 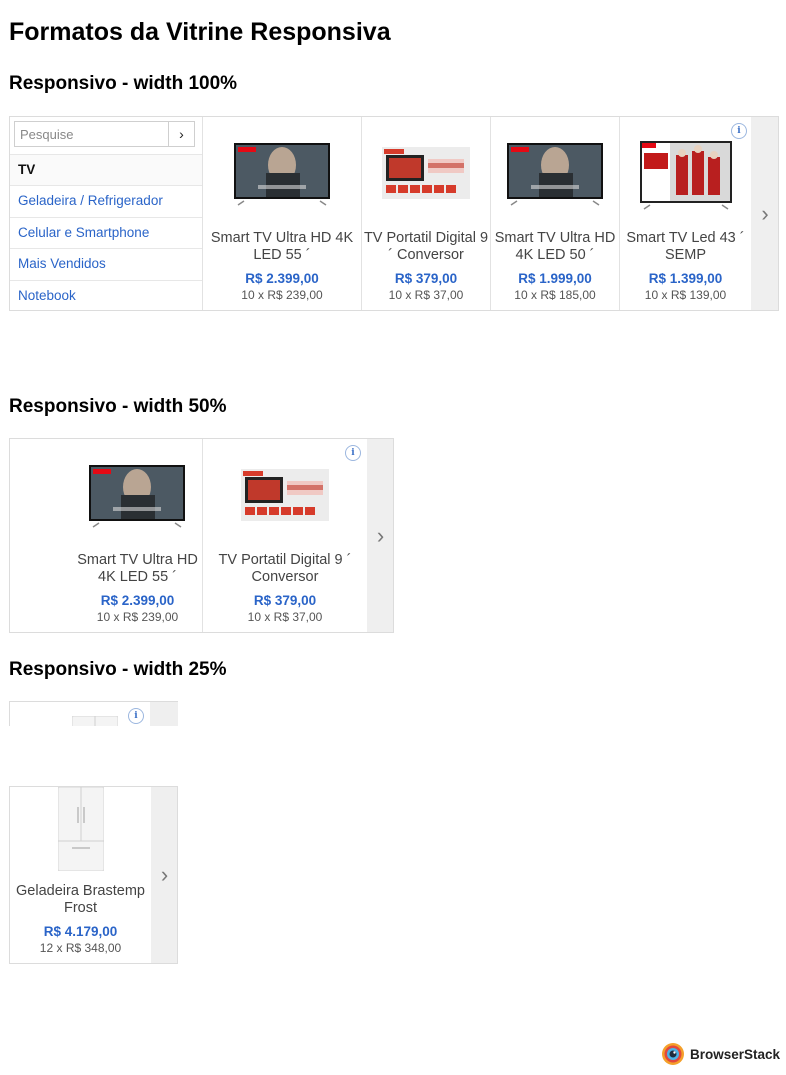 What do you see at coordinates (555, 295) in the screenshot?
I see `product-installments: 10 x R$ 185,00` at bounding box center [555, 295].